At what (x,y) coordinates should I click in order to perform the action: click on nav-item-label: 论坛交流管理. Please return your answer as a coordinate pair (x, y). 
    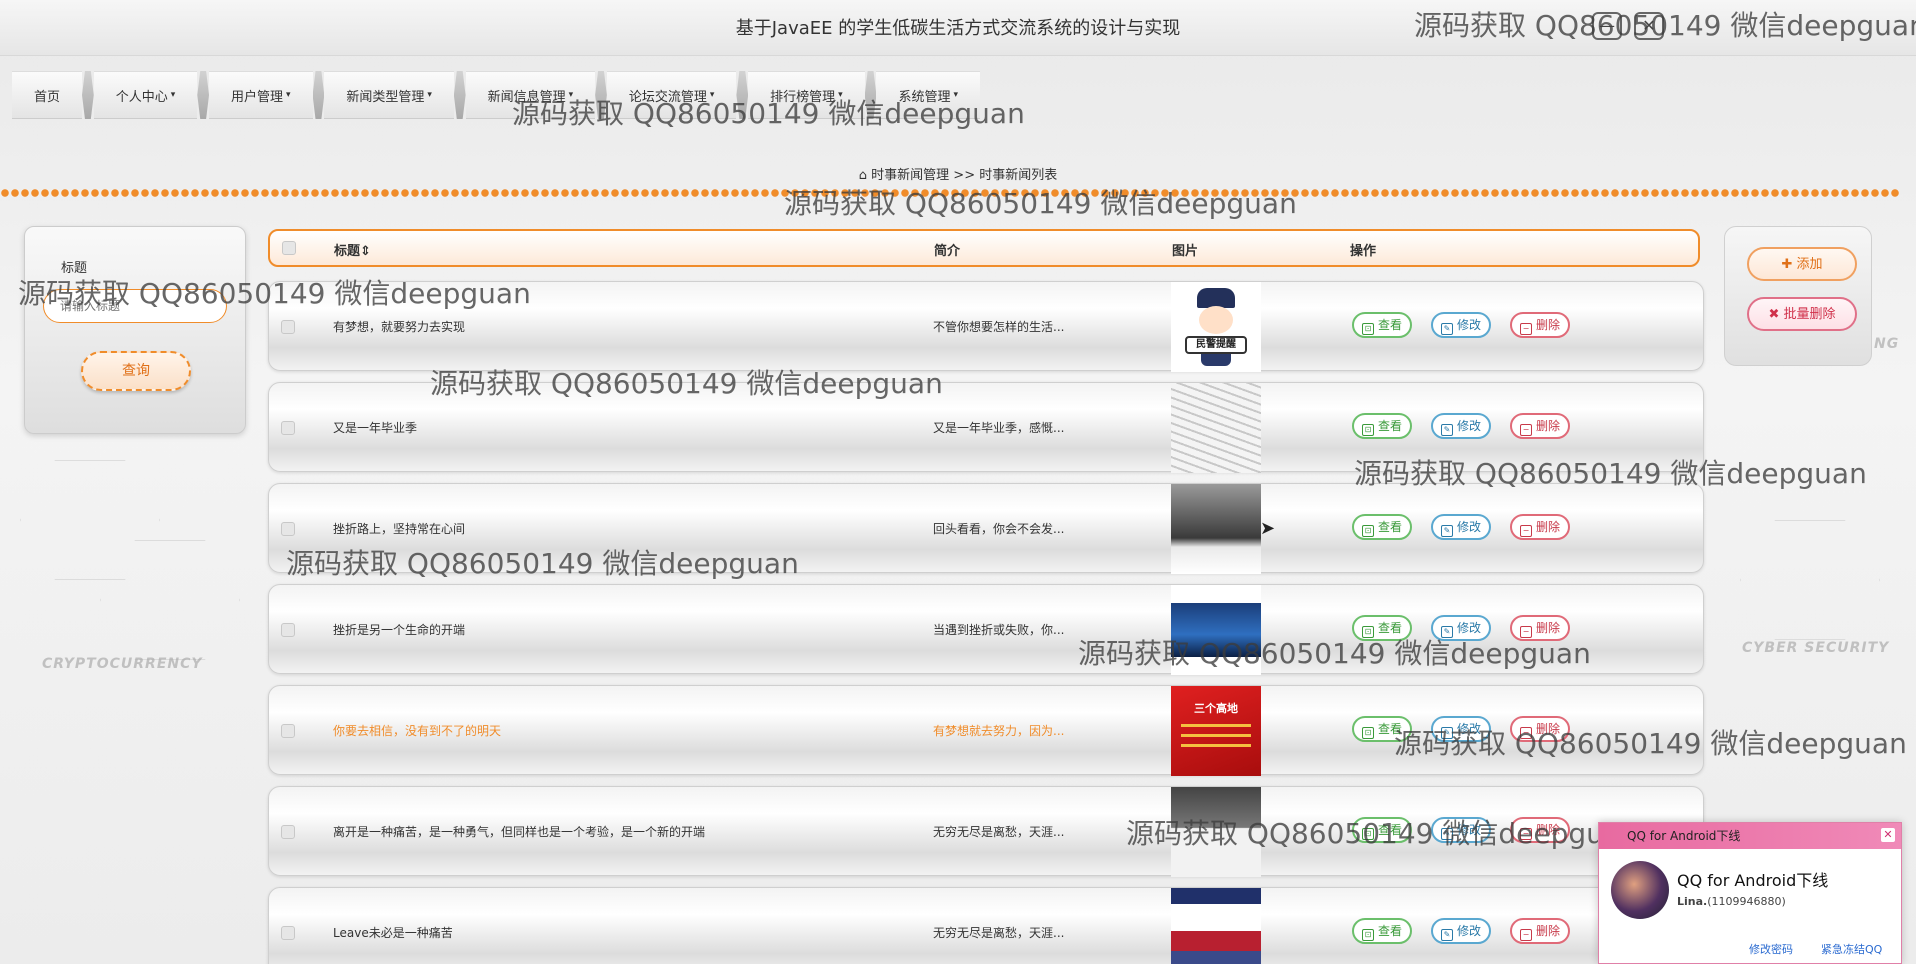
    Looking at the image, I should click on (667, 97).